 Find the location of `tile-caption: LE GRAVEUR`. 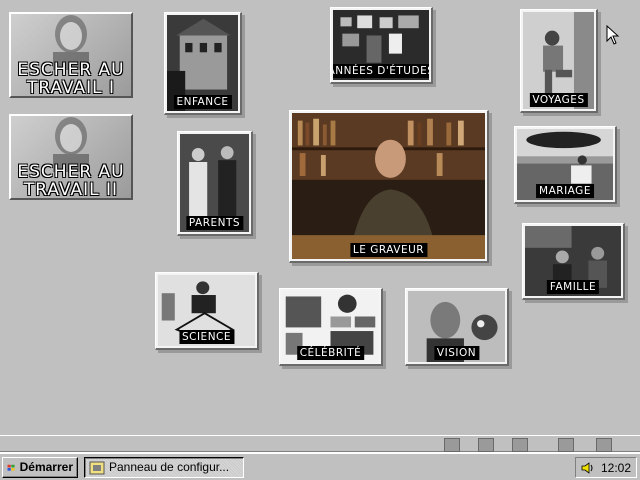

tile-caption: LE GRAVEUR is located at coordinates (388, 250).